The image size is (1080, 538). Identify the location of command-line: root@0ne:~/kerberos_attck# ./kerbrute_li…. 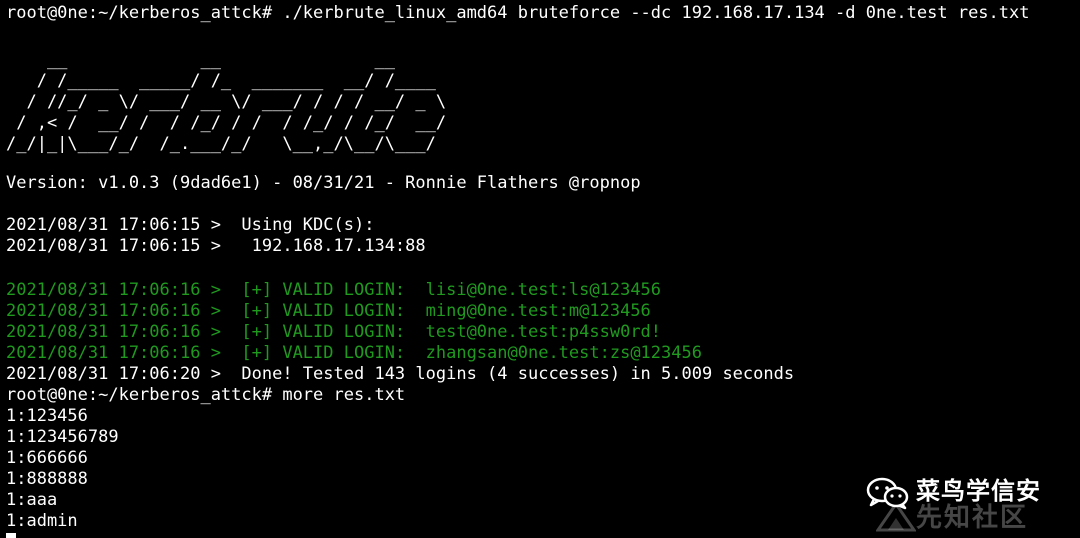
(518, 13).